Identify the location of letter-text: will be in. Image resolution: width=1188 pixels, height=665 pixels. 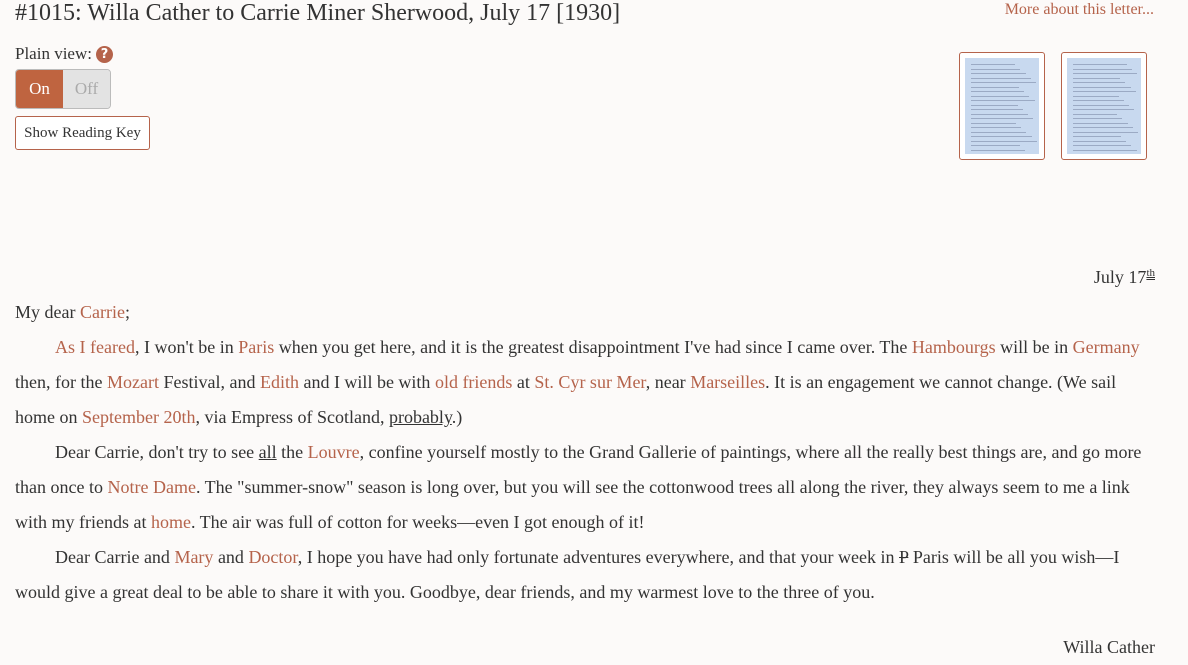
(1034, 347).